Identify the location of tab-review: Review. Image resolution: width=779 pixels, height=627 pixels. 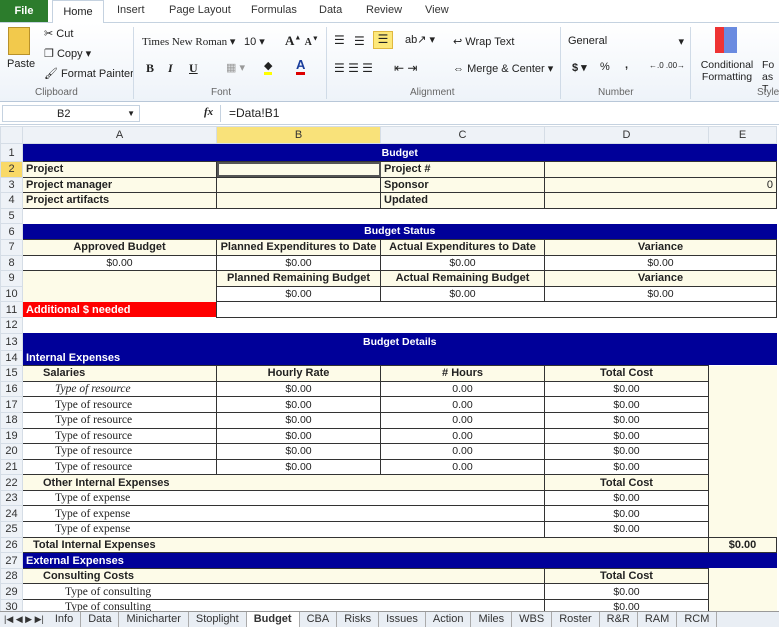
(384, 10).